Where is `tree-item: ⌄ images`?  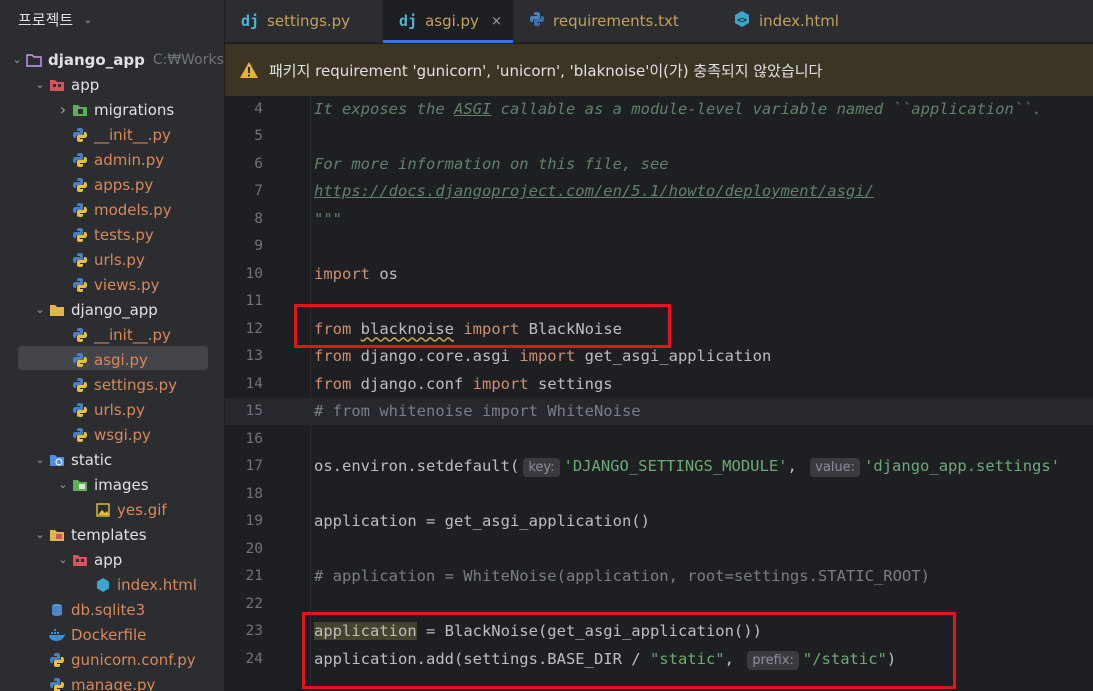
tree-item: ⌄ images is located at coordinates (112, 484).